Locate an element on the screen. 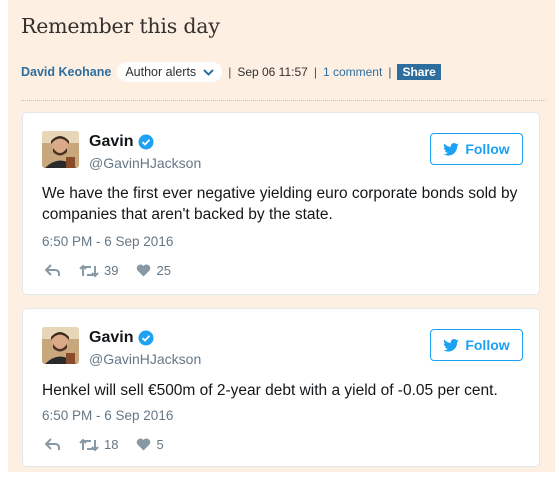 This screenshot has width=555, height=486. like-button: 5 is located at coordinates (150, 444).